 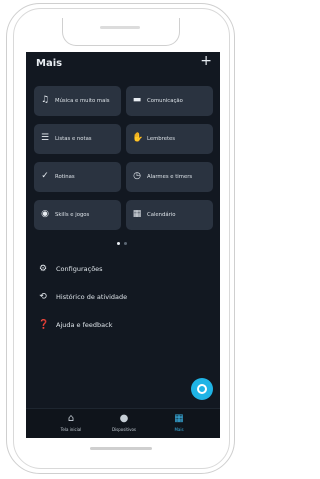 What do you see at coordinates (45, 138) in the screenshot?
I see `list-icon: ☰` at bounding box center [45, 138].